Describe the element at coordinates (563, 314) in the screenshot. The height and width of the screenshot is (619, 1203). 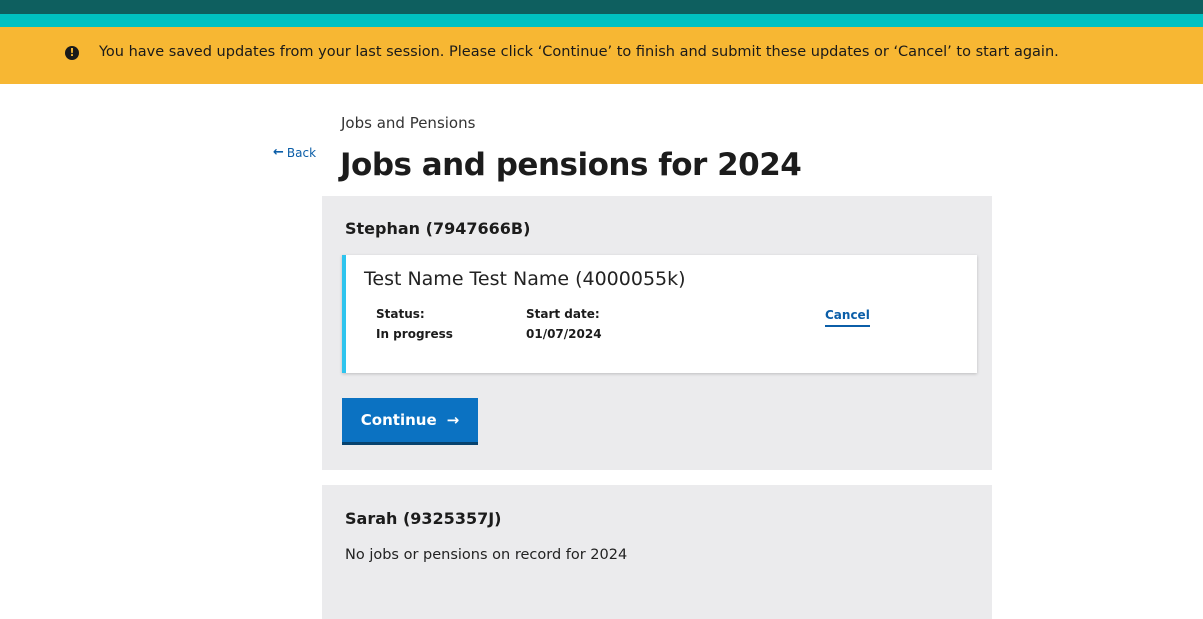
I see `start-date-label: Start date:` at that location.